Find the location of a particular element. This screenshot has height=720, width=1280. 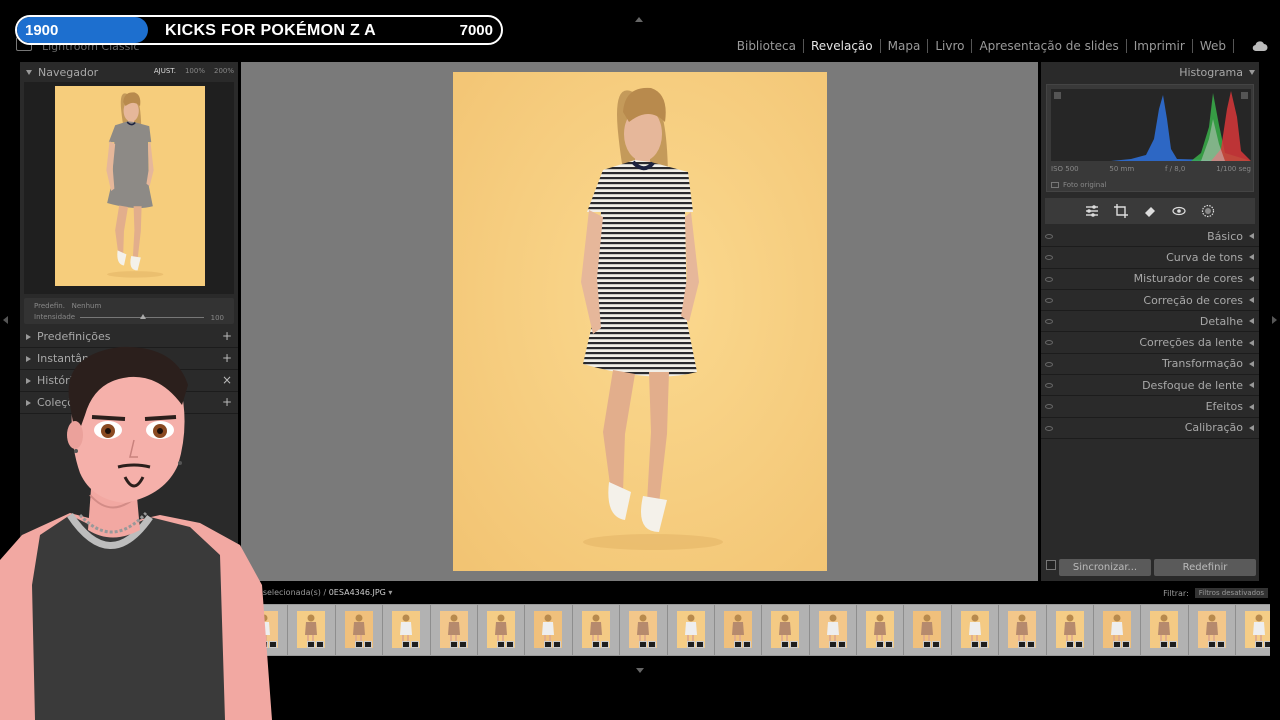

zoom-200-option: 200% is located at coordinates (224, 71).